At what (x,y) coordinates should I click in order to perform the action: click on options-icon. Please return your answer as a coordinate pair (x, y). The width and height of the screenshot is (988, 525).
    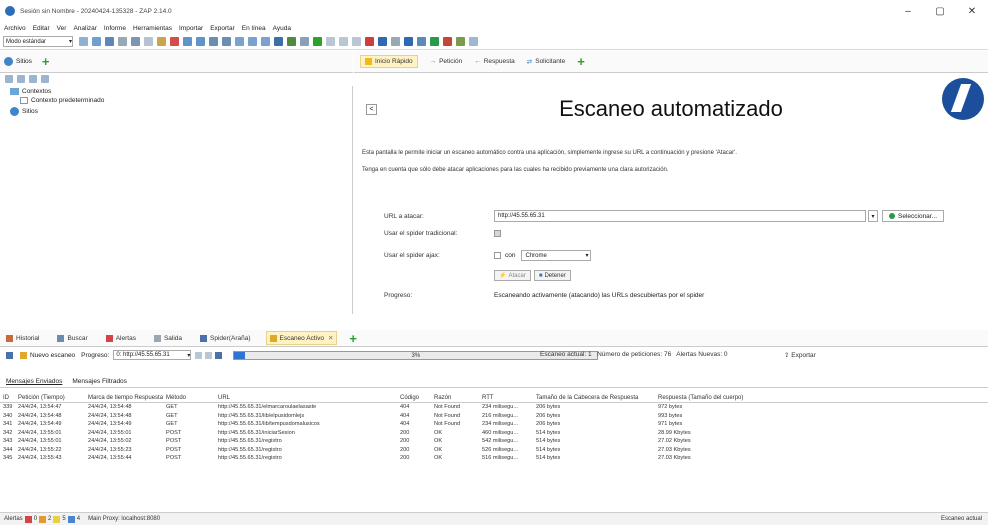
    Looking at the image, I should click on (148, 41).